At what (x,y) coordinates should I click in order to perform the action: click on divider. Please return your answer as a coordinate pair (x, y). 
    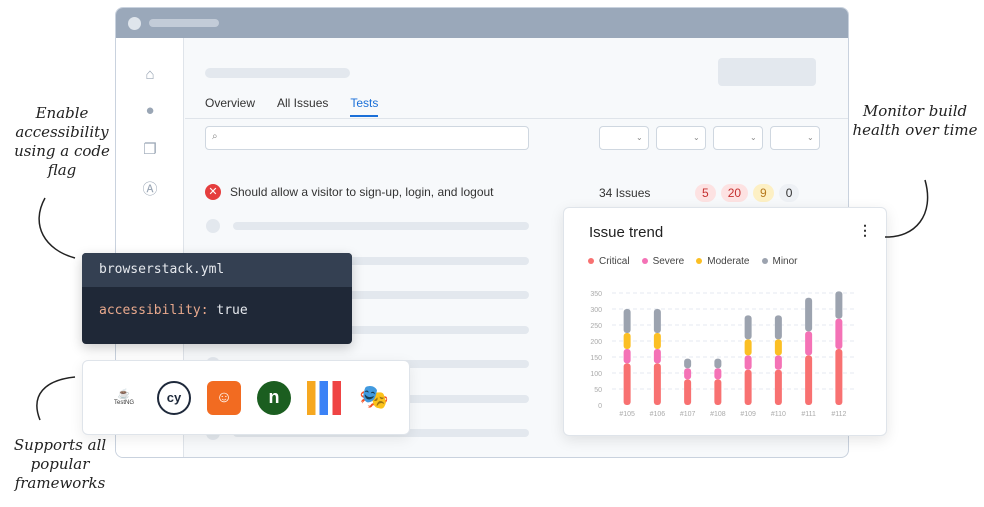
    Looking at the image, I should click on (516, 118).